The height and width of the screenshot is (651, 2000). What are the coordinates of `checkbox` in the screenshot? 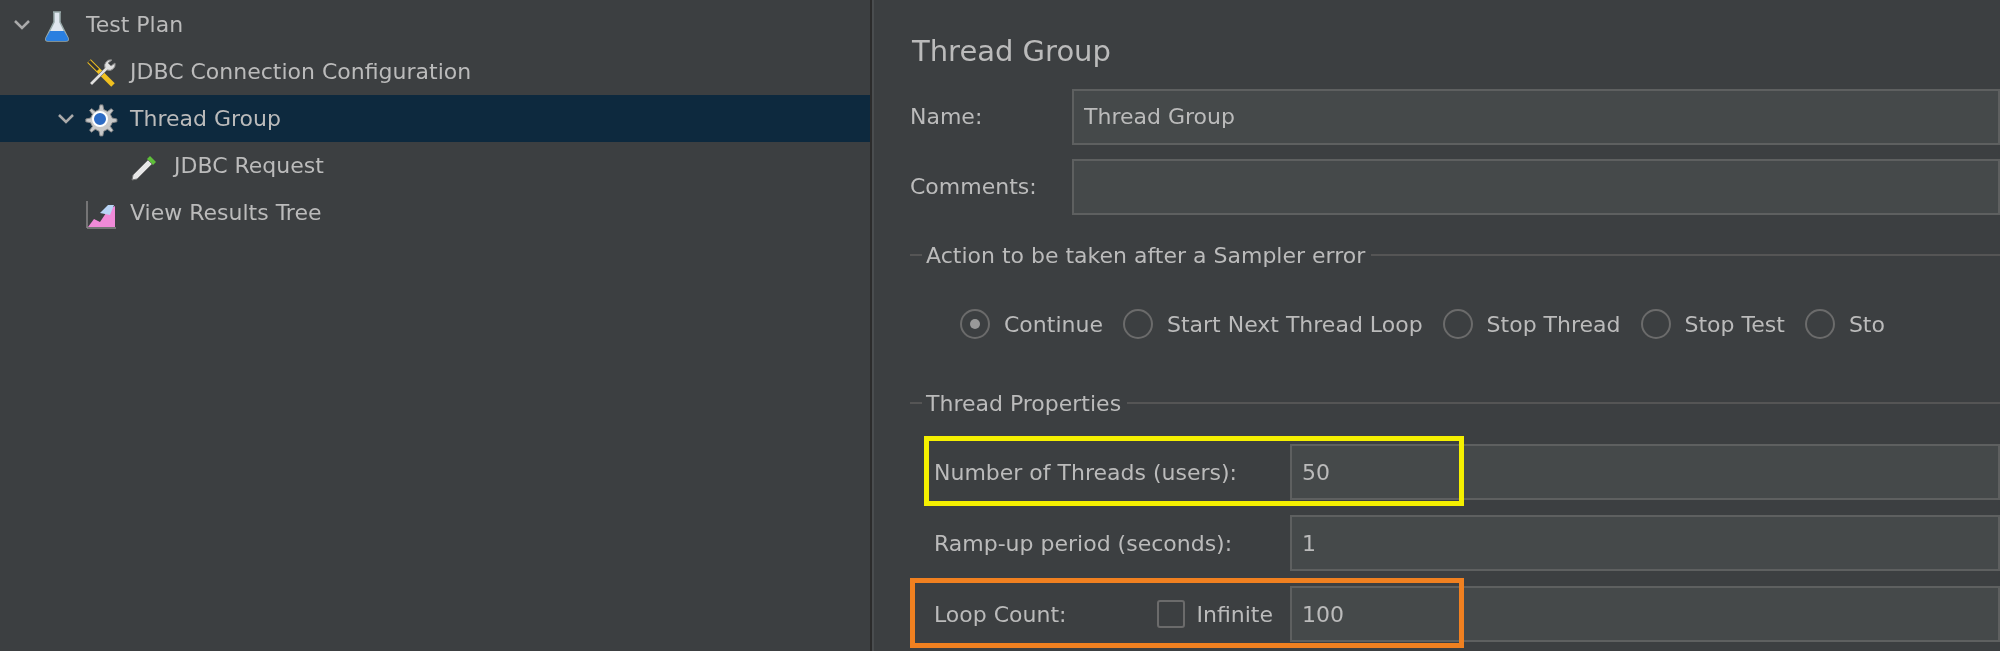 It's located at (1170, 614).